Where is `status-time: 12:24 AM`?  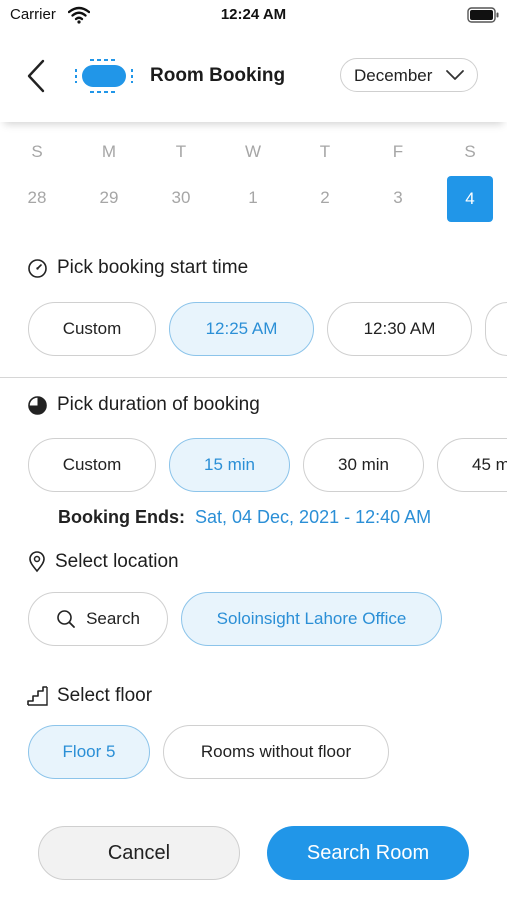
status-time: 12:24 AM is located at coordinates (253, 14).